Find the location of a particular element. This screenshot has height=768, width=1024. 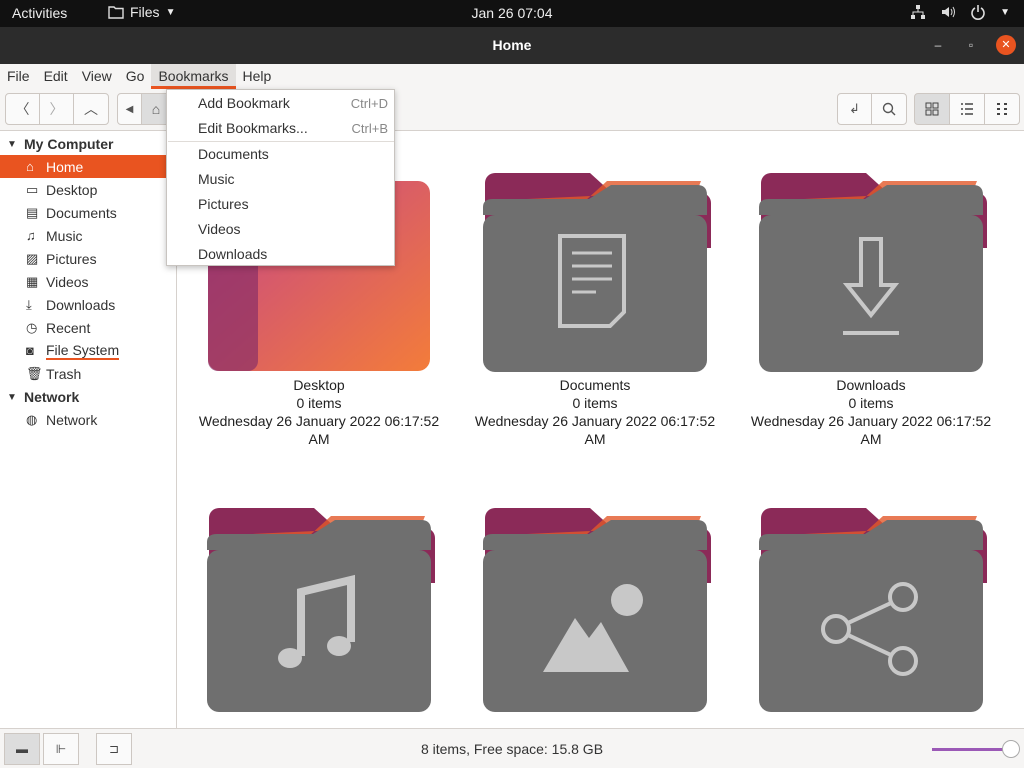

sidebar-item-pictures: ▨ Pictures is located at coordinates (83, 258).